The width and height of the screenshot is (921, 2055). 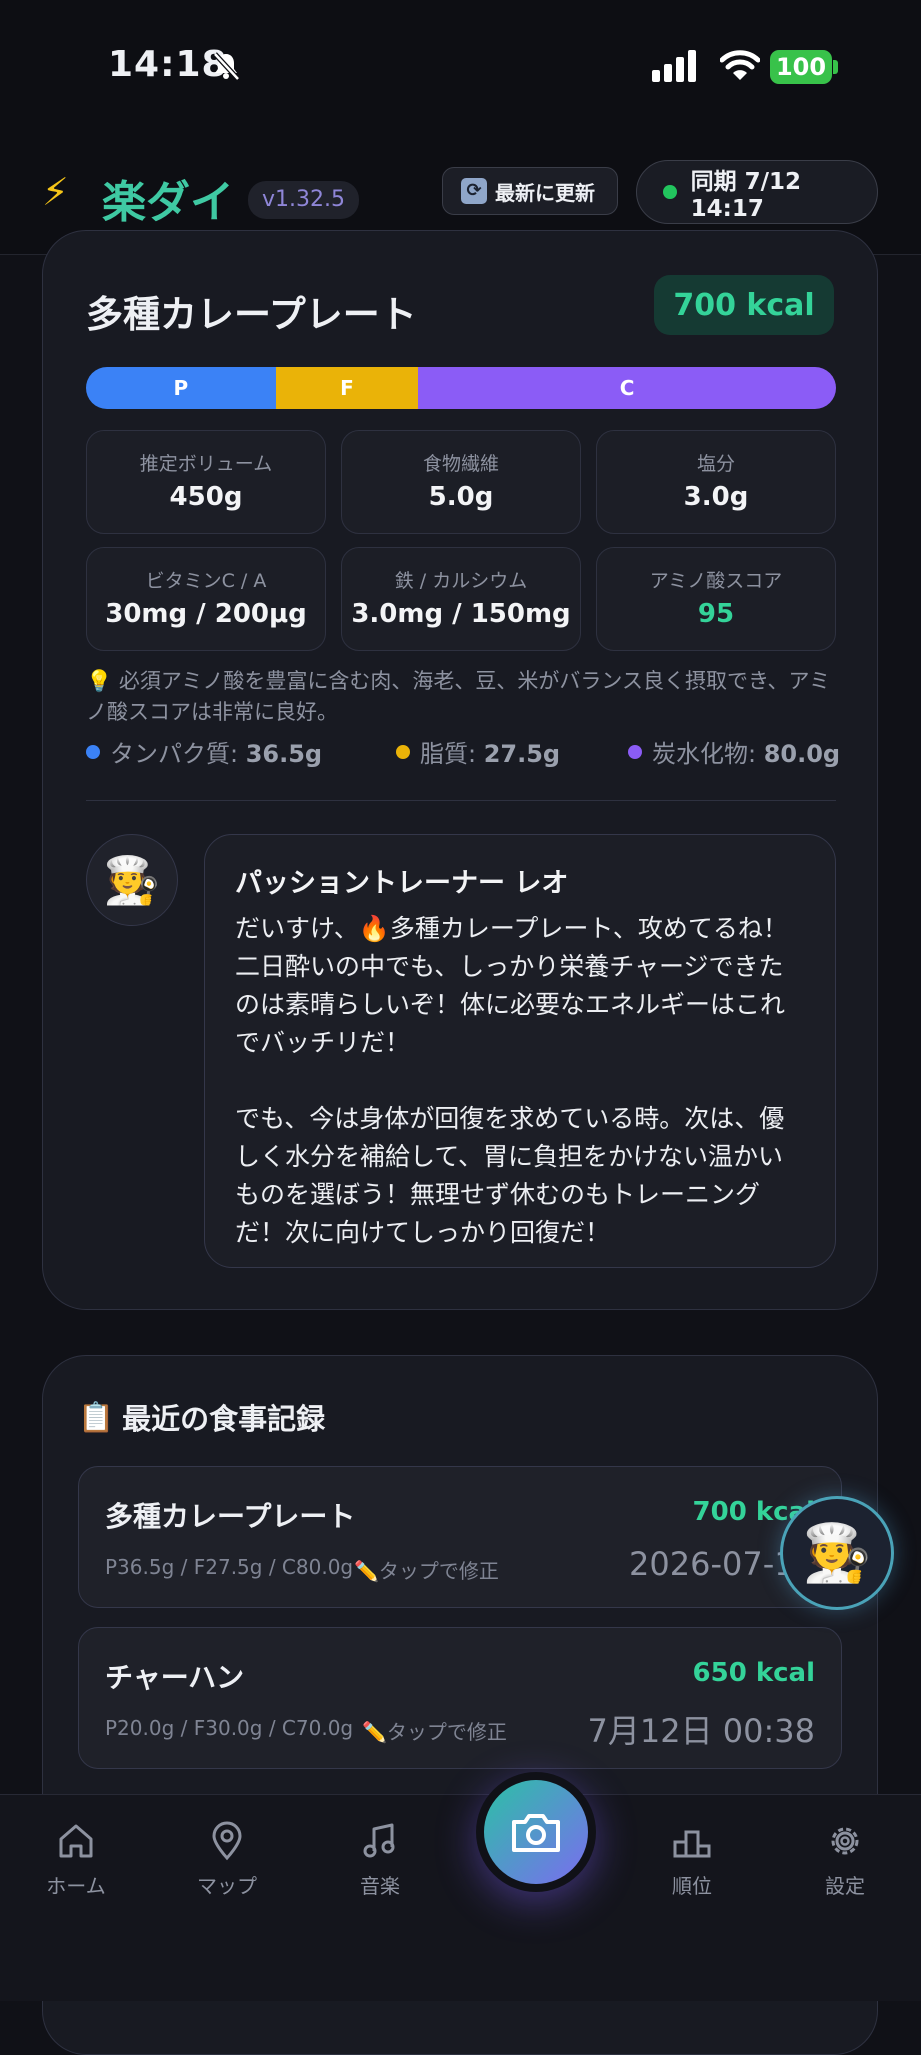 What do you see at coordinates (229, 1567) in the screenshot?
I see `record-pfc: P36.5g / F27.5g / C80.0g` at bounding box center [229, 1567].